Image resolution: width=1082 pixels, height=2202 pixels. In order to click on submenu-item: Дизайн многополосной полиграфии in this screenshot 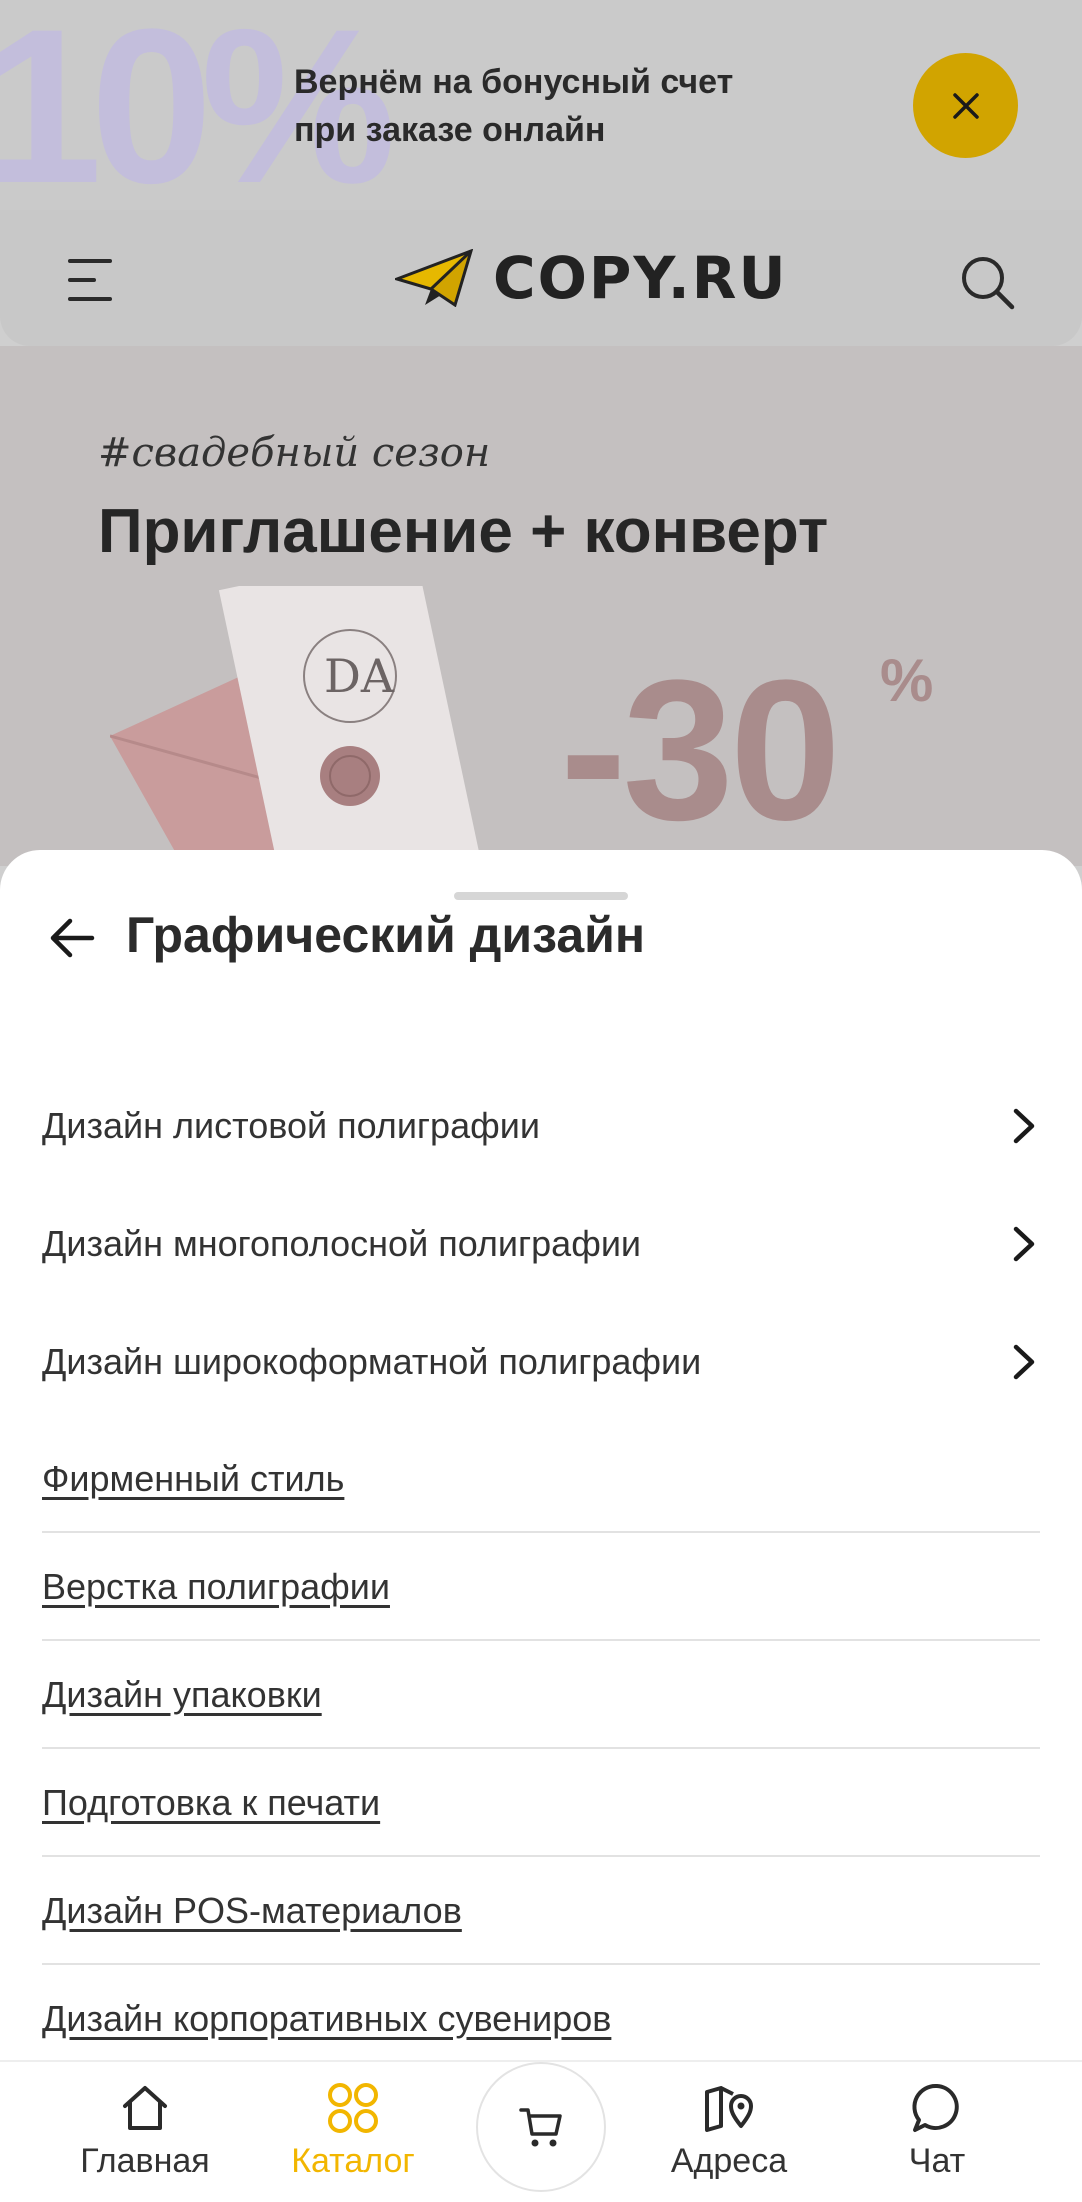, I will do `click(541, 1244)`.